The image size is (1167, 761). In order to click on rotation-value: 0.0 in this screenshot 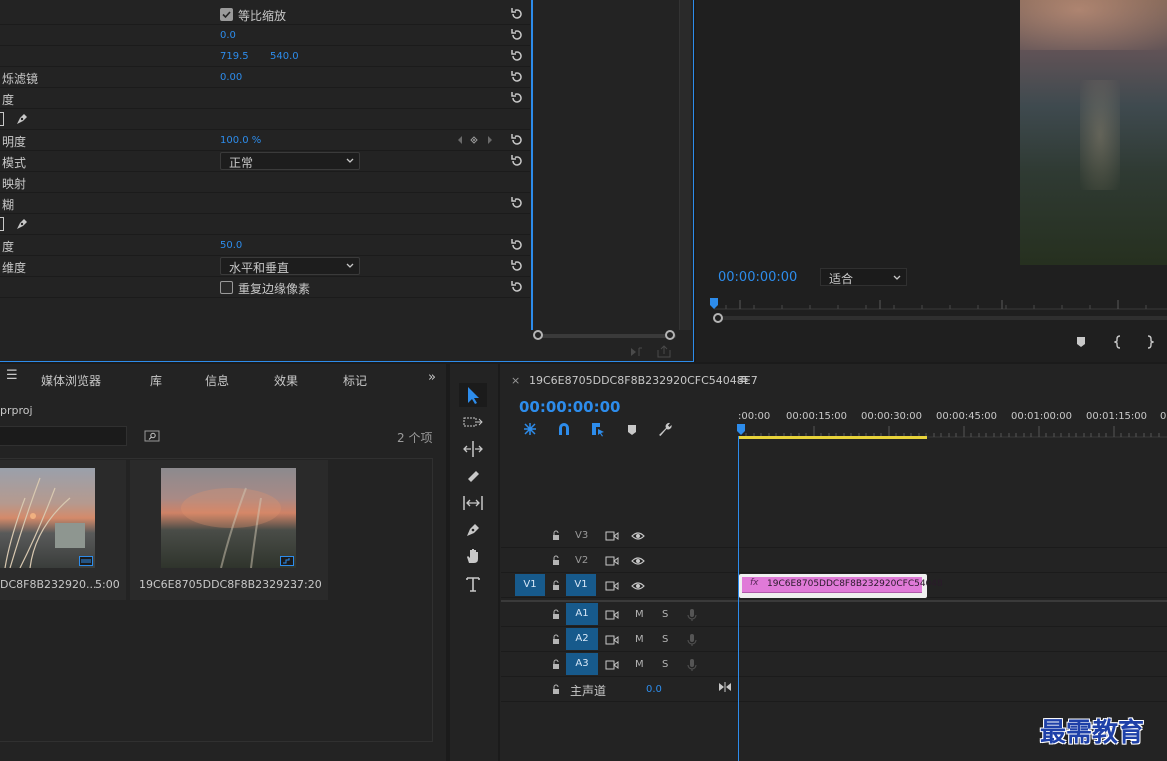, I will do `click(228, 35)`.